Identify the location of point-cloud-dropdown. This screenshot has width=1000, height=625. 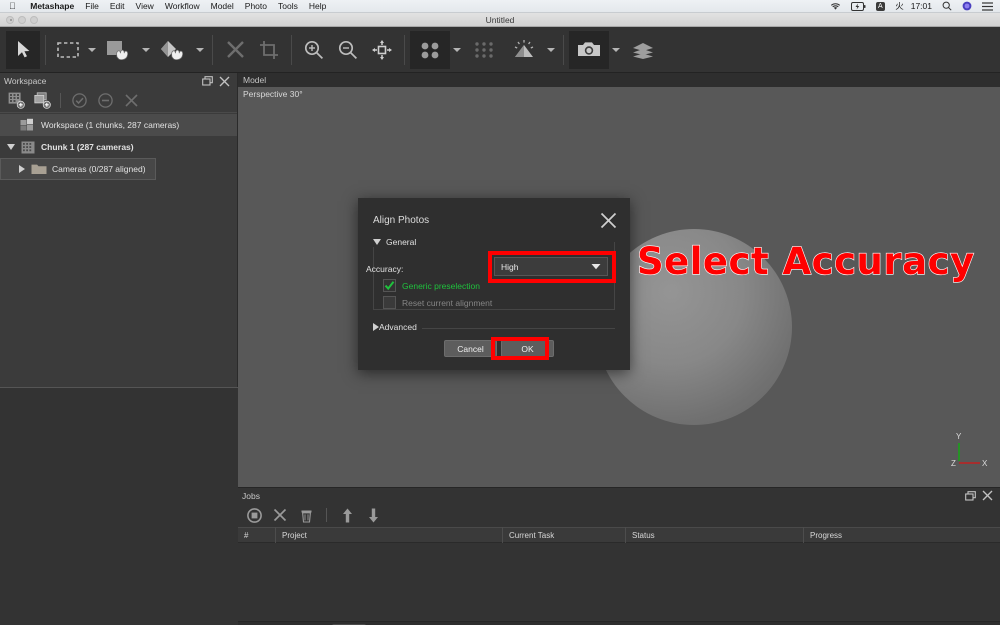
(457, 50).